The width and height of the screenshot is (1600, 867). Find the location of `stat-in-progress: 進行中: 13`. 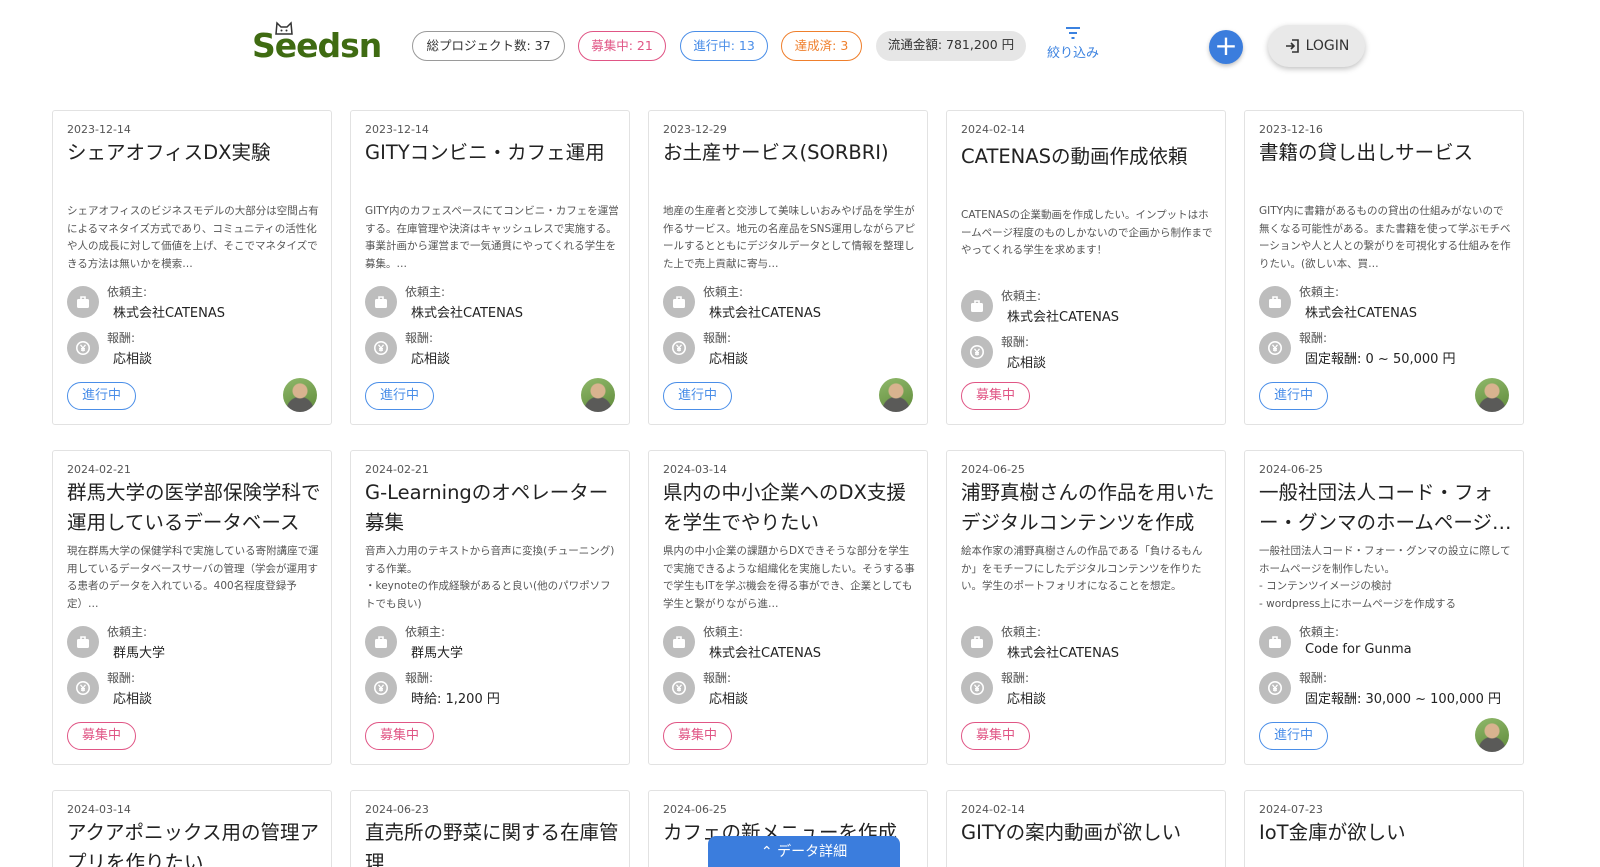

stat-in-progress: 進行中: 13 is located at coordinates (724, 46).